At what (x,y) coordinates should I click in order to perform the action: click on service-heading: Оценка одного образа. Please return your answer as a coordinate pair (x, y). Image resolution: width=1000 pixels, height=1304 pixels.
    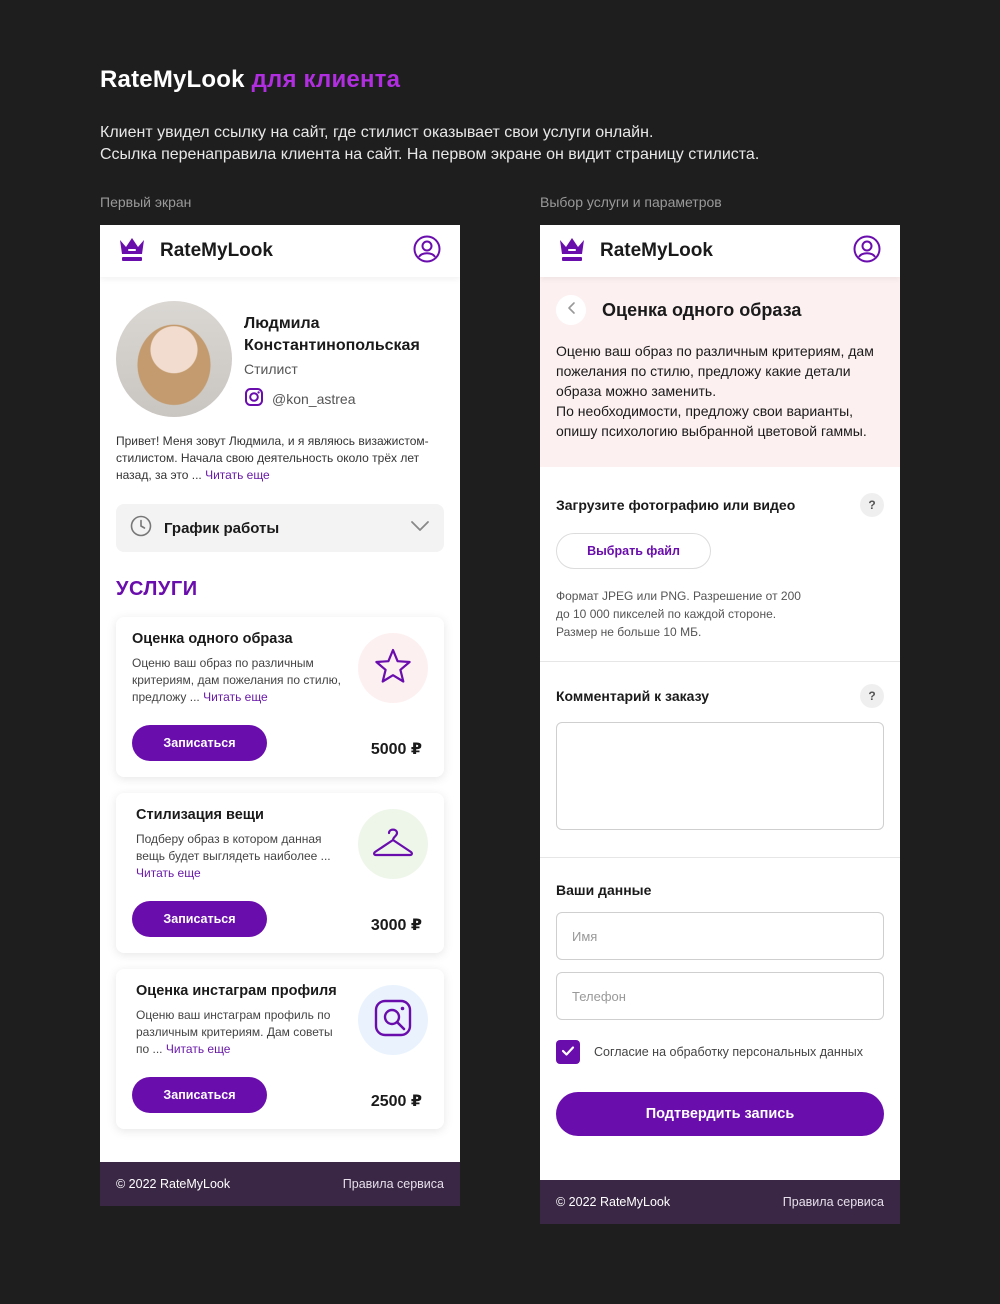
    Looking at the image, I should click on (702, 309).